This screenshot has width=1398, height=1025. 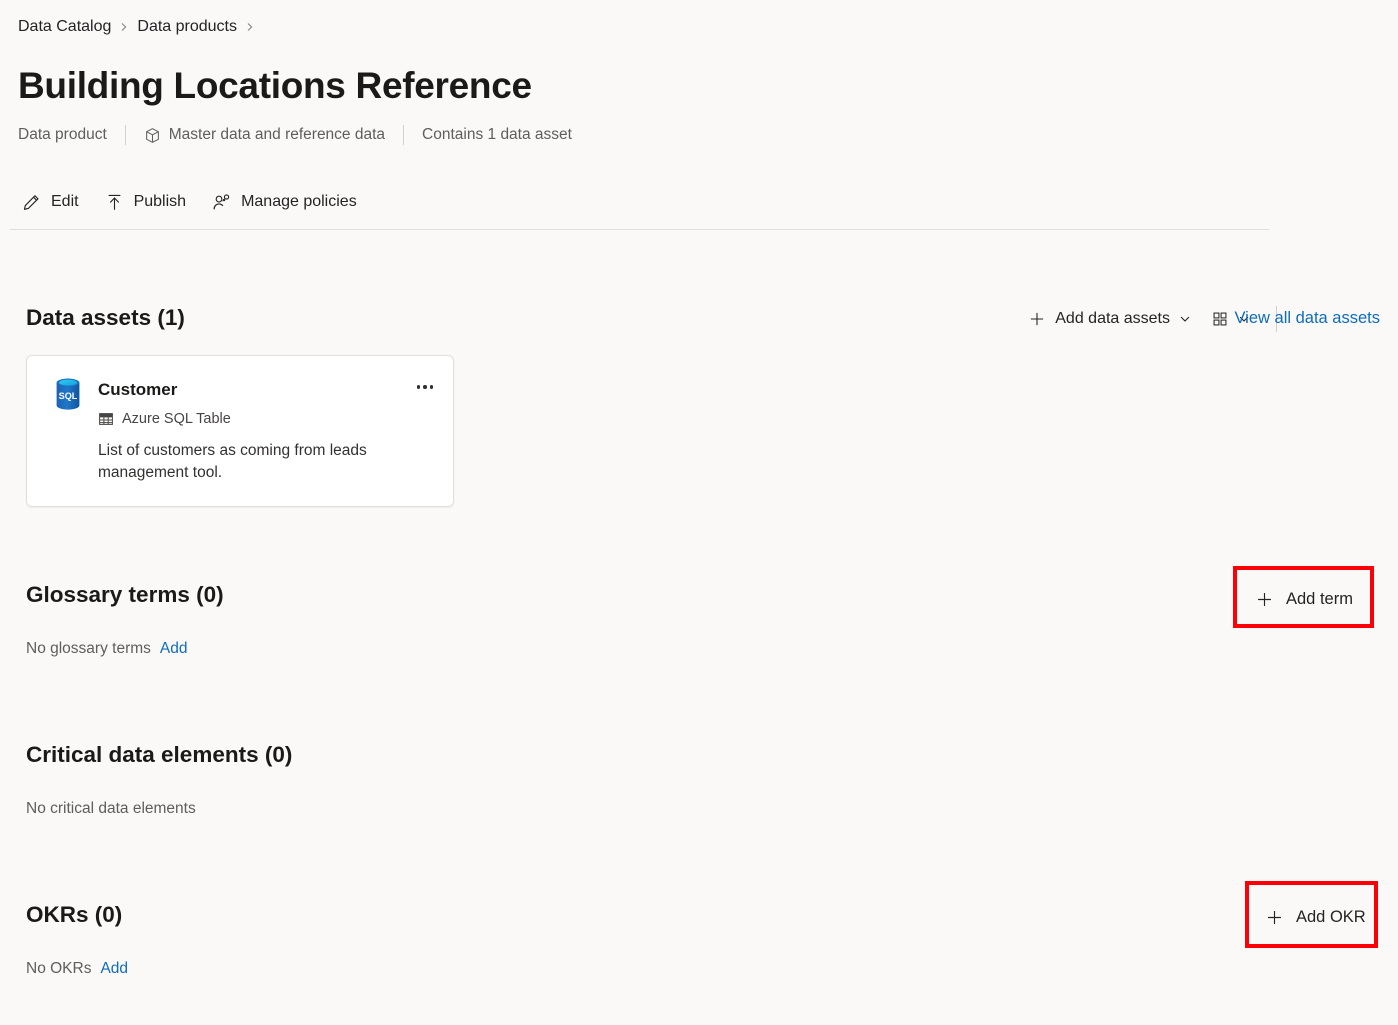 What do you see at coordinates (221, 202) in the screenshot?
I see `person-key-icon` at bounding box center [221, 202].